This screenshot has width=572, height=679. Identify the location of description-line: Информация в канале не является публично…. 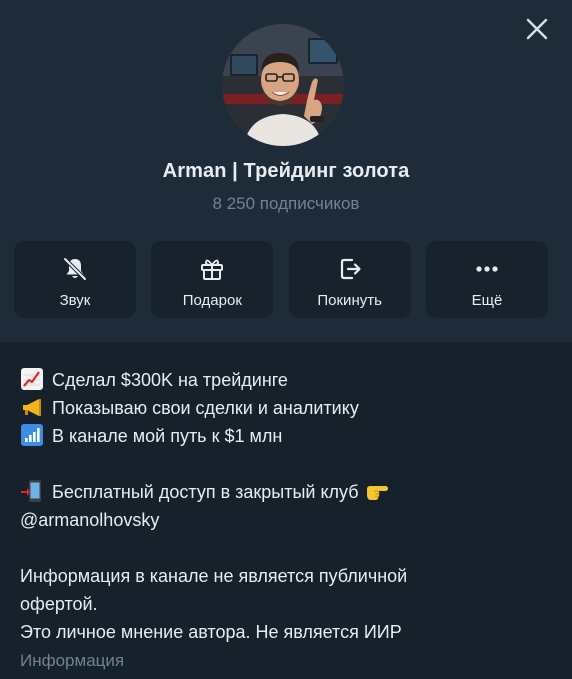
(285, 576).